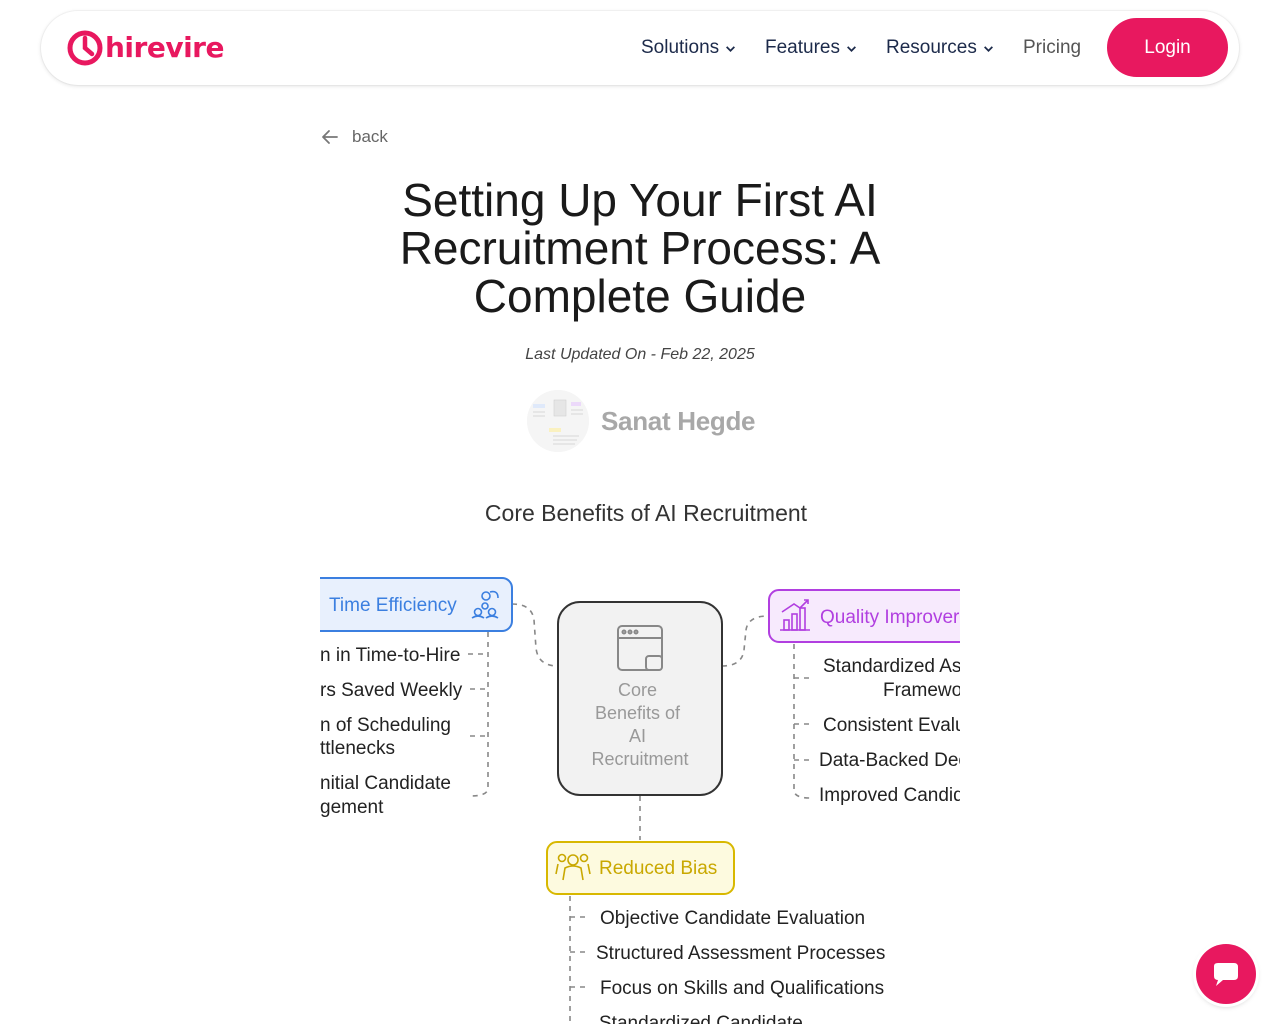 This screenshot has width=1280, height=1024. Describe the element at coordinates (889, 760) in the screenshot. I see `list-item: Data-Backed Dec` at that location.